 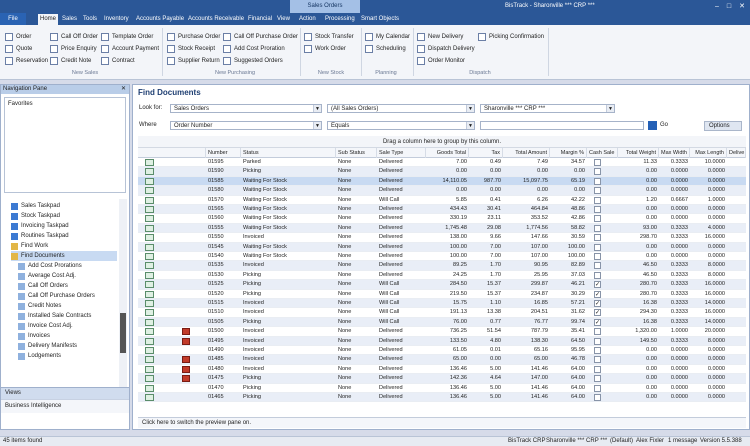 I want to click on nav-item-invoices: Invoices, so click(x=34, y=336).